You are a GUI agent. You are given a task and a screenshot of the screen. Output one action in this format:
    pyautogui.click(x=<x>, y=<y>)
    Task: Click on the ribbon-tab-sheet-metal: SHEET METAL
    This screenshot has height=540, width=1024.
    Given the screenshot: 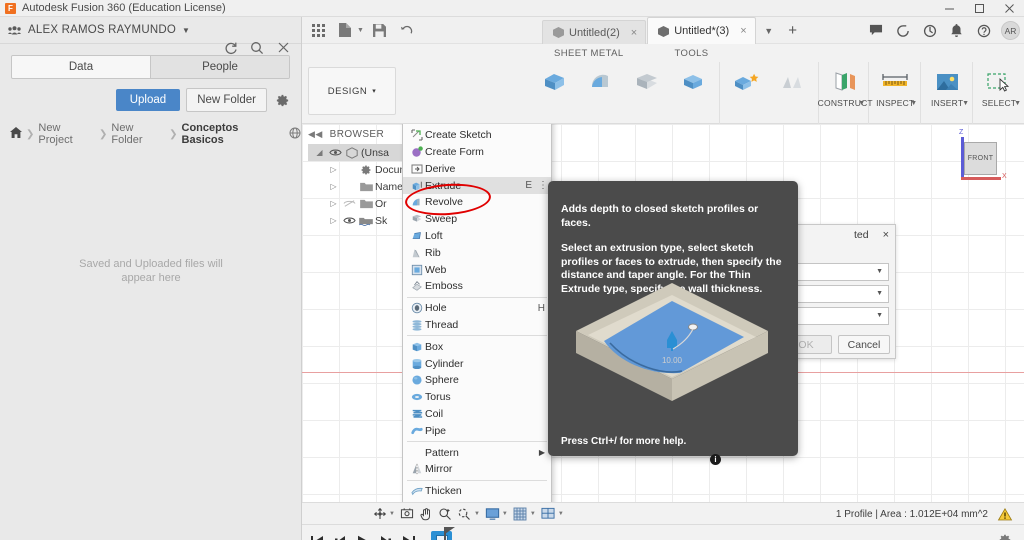 What is the action you would take?
    pyautogui.click(x=589, y=53)
    